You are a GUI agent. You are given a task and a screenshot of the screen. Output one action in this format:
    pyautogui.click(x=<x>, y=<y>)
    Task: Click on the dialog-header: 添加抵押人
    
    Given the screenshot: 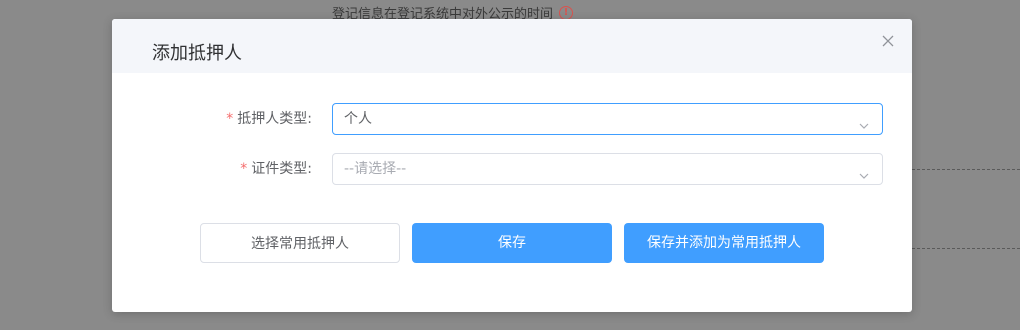 What is the action you would take?
    pyautogui.click(x=512, y=46)
    